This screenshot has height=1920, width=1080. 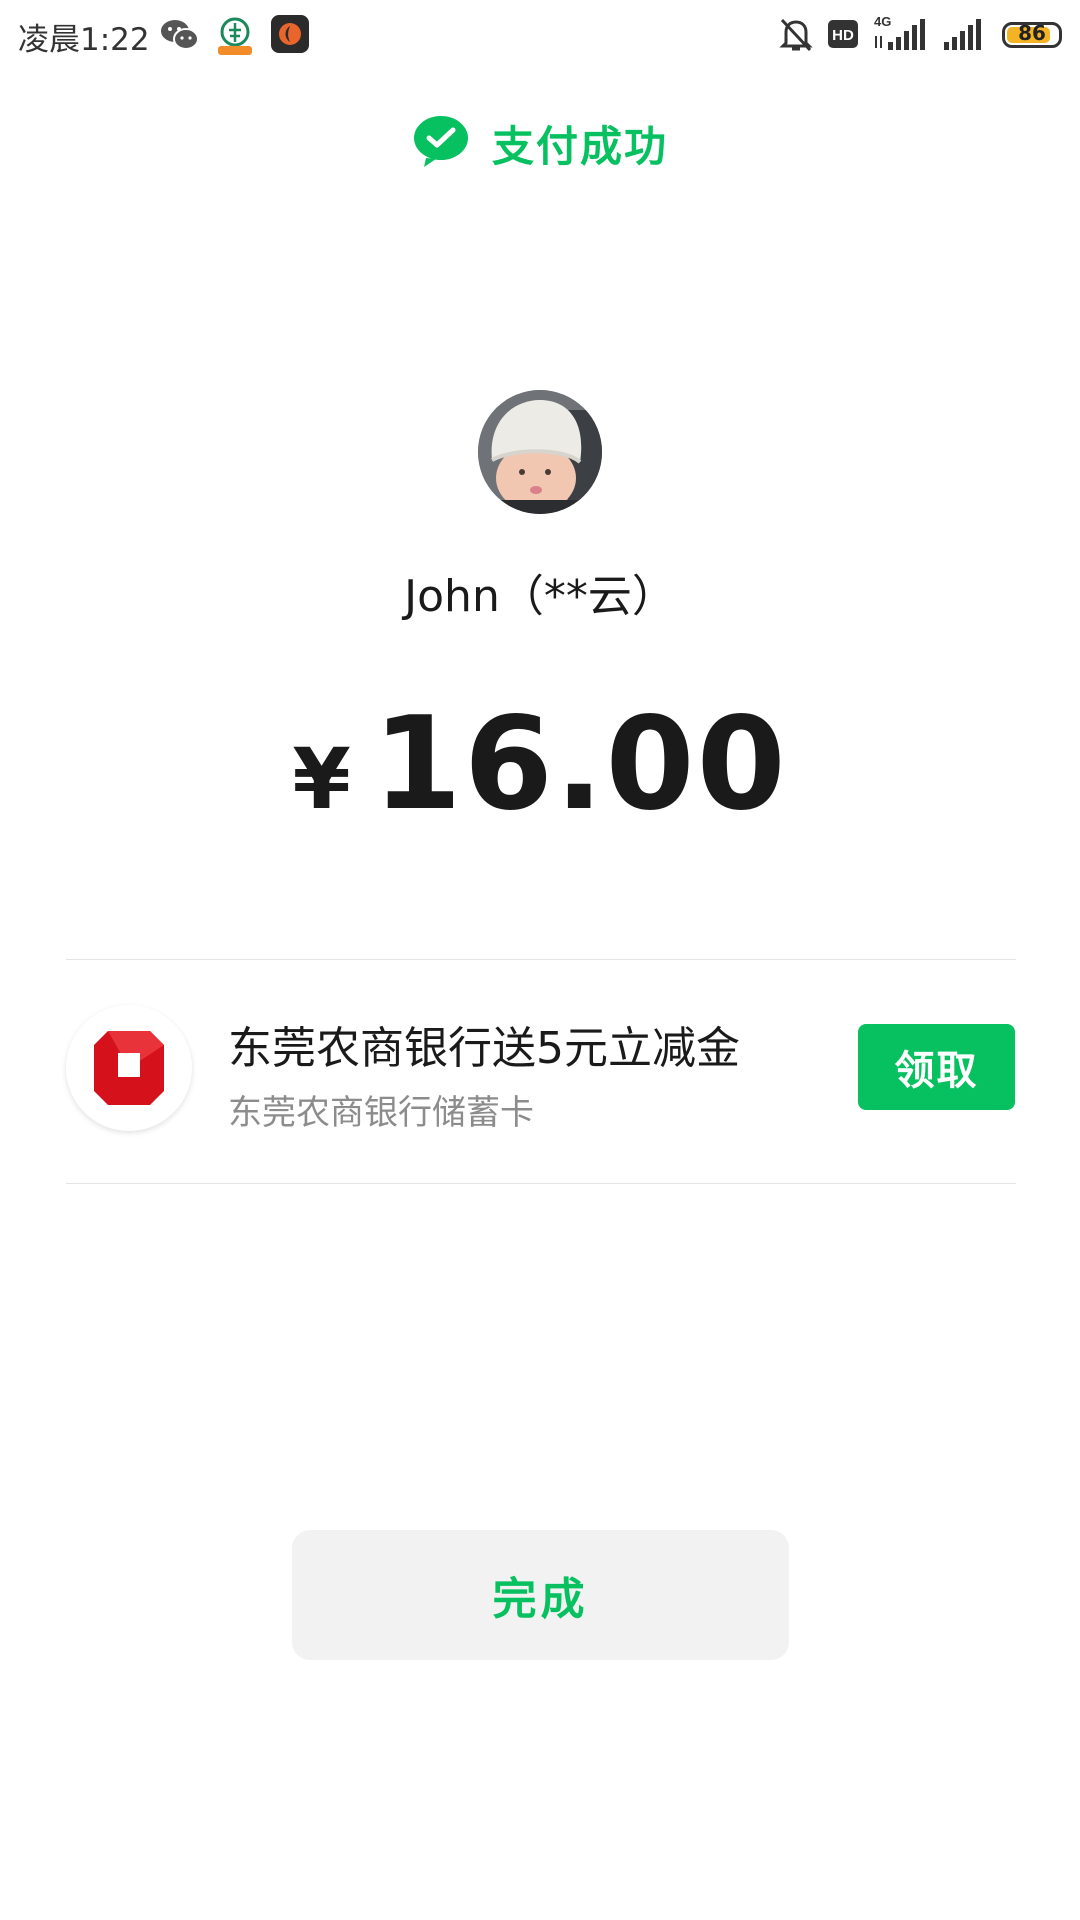 I want to click on divider-top, so click(x=541, y=959).